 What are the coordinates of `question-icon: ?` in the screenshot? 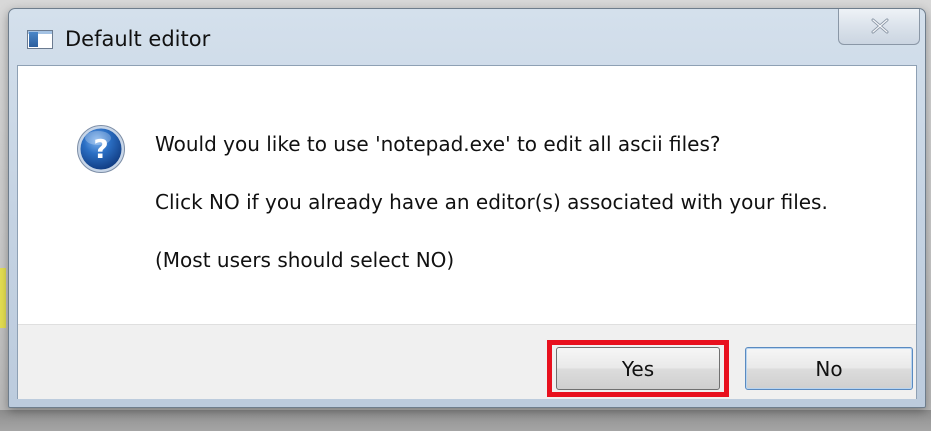 It's located at (101, 149).